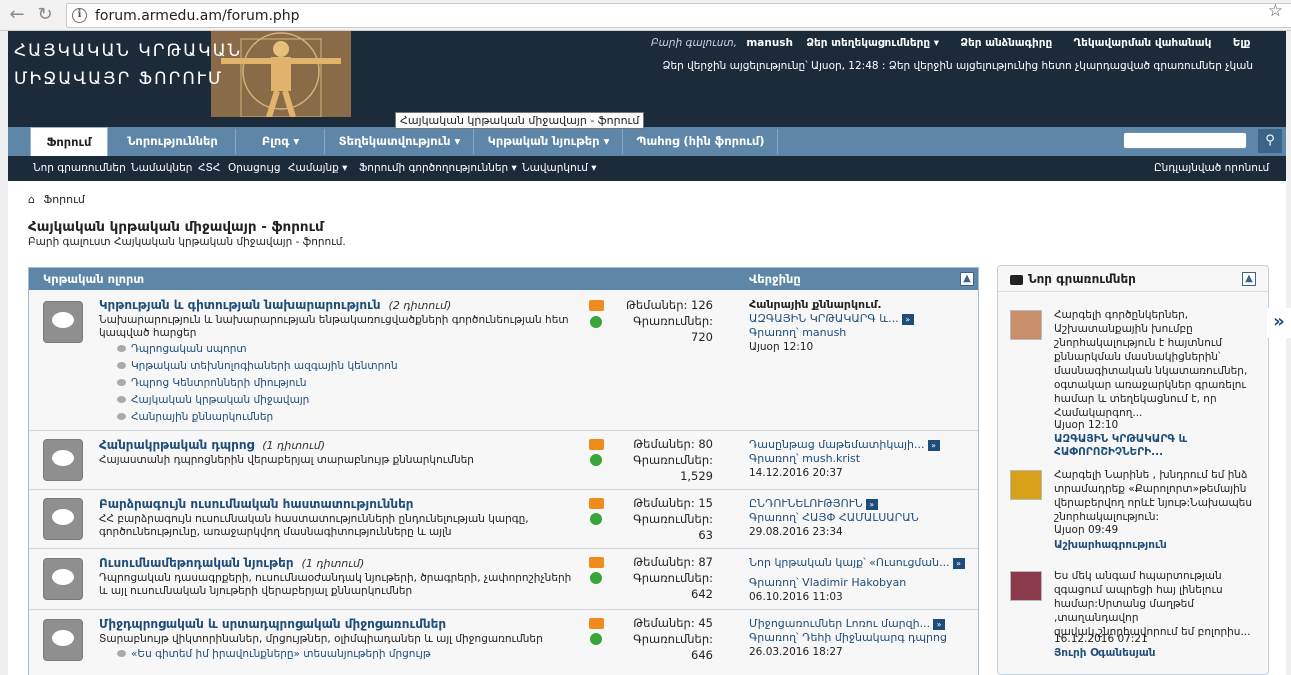 Image resolution: width=1291 pixels, height=675 pixels. What do you see at coordinates (212, 383) in the screenshot?
I see `subforum-link: Դպրոց Կենտրոնների միություն` at bounding box center [212, 383].